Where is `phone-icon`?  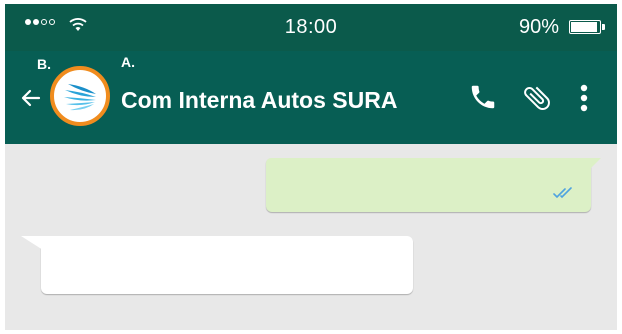 phone-icon is located at coordinates (483, 97).